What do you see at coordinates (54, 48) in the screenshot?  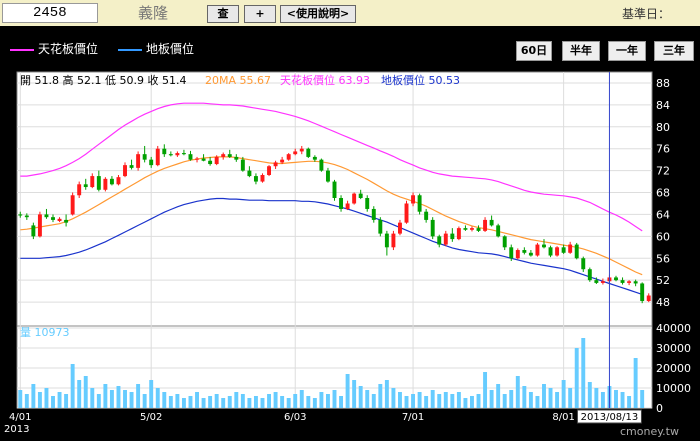 I see `legend-ceiling: 天花板價位` at bounding box center [54, 48].